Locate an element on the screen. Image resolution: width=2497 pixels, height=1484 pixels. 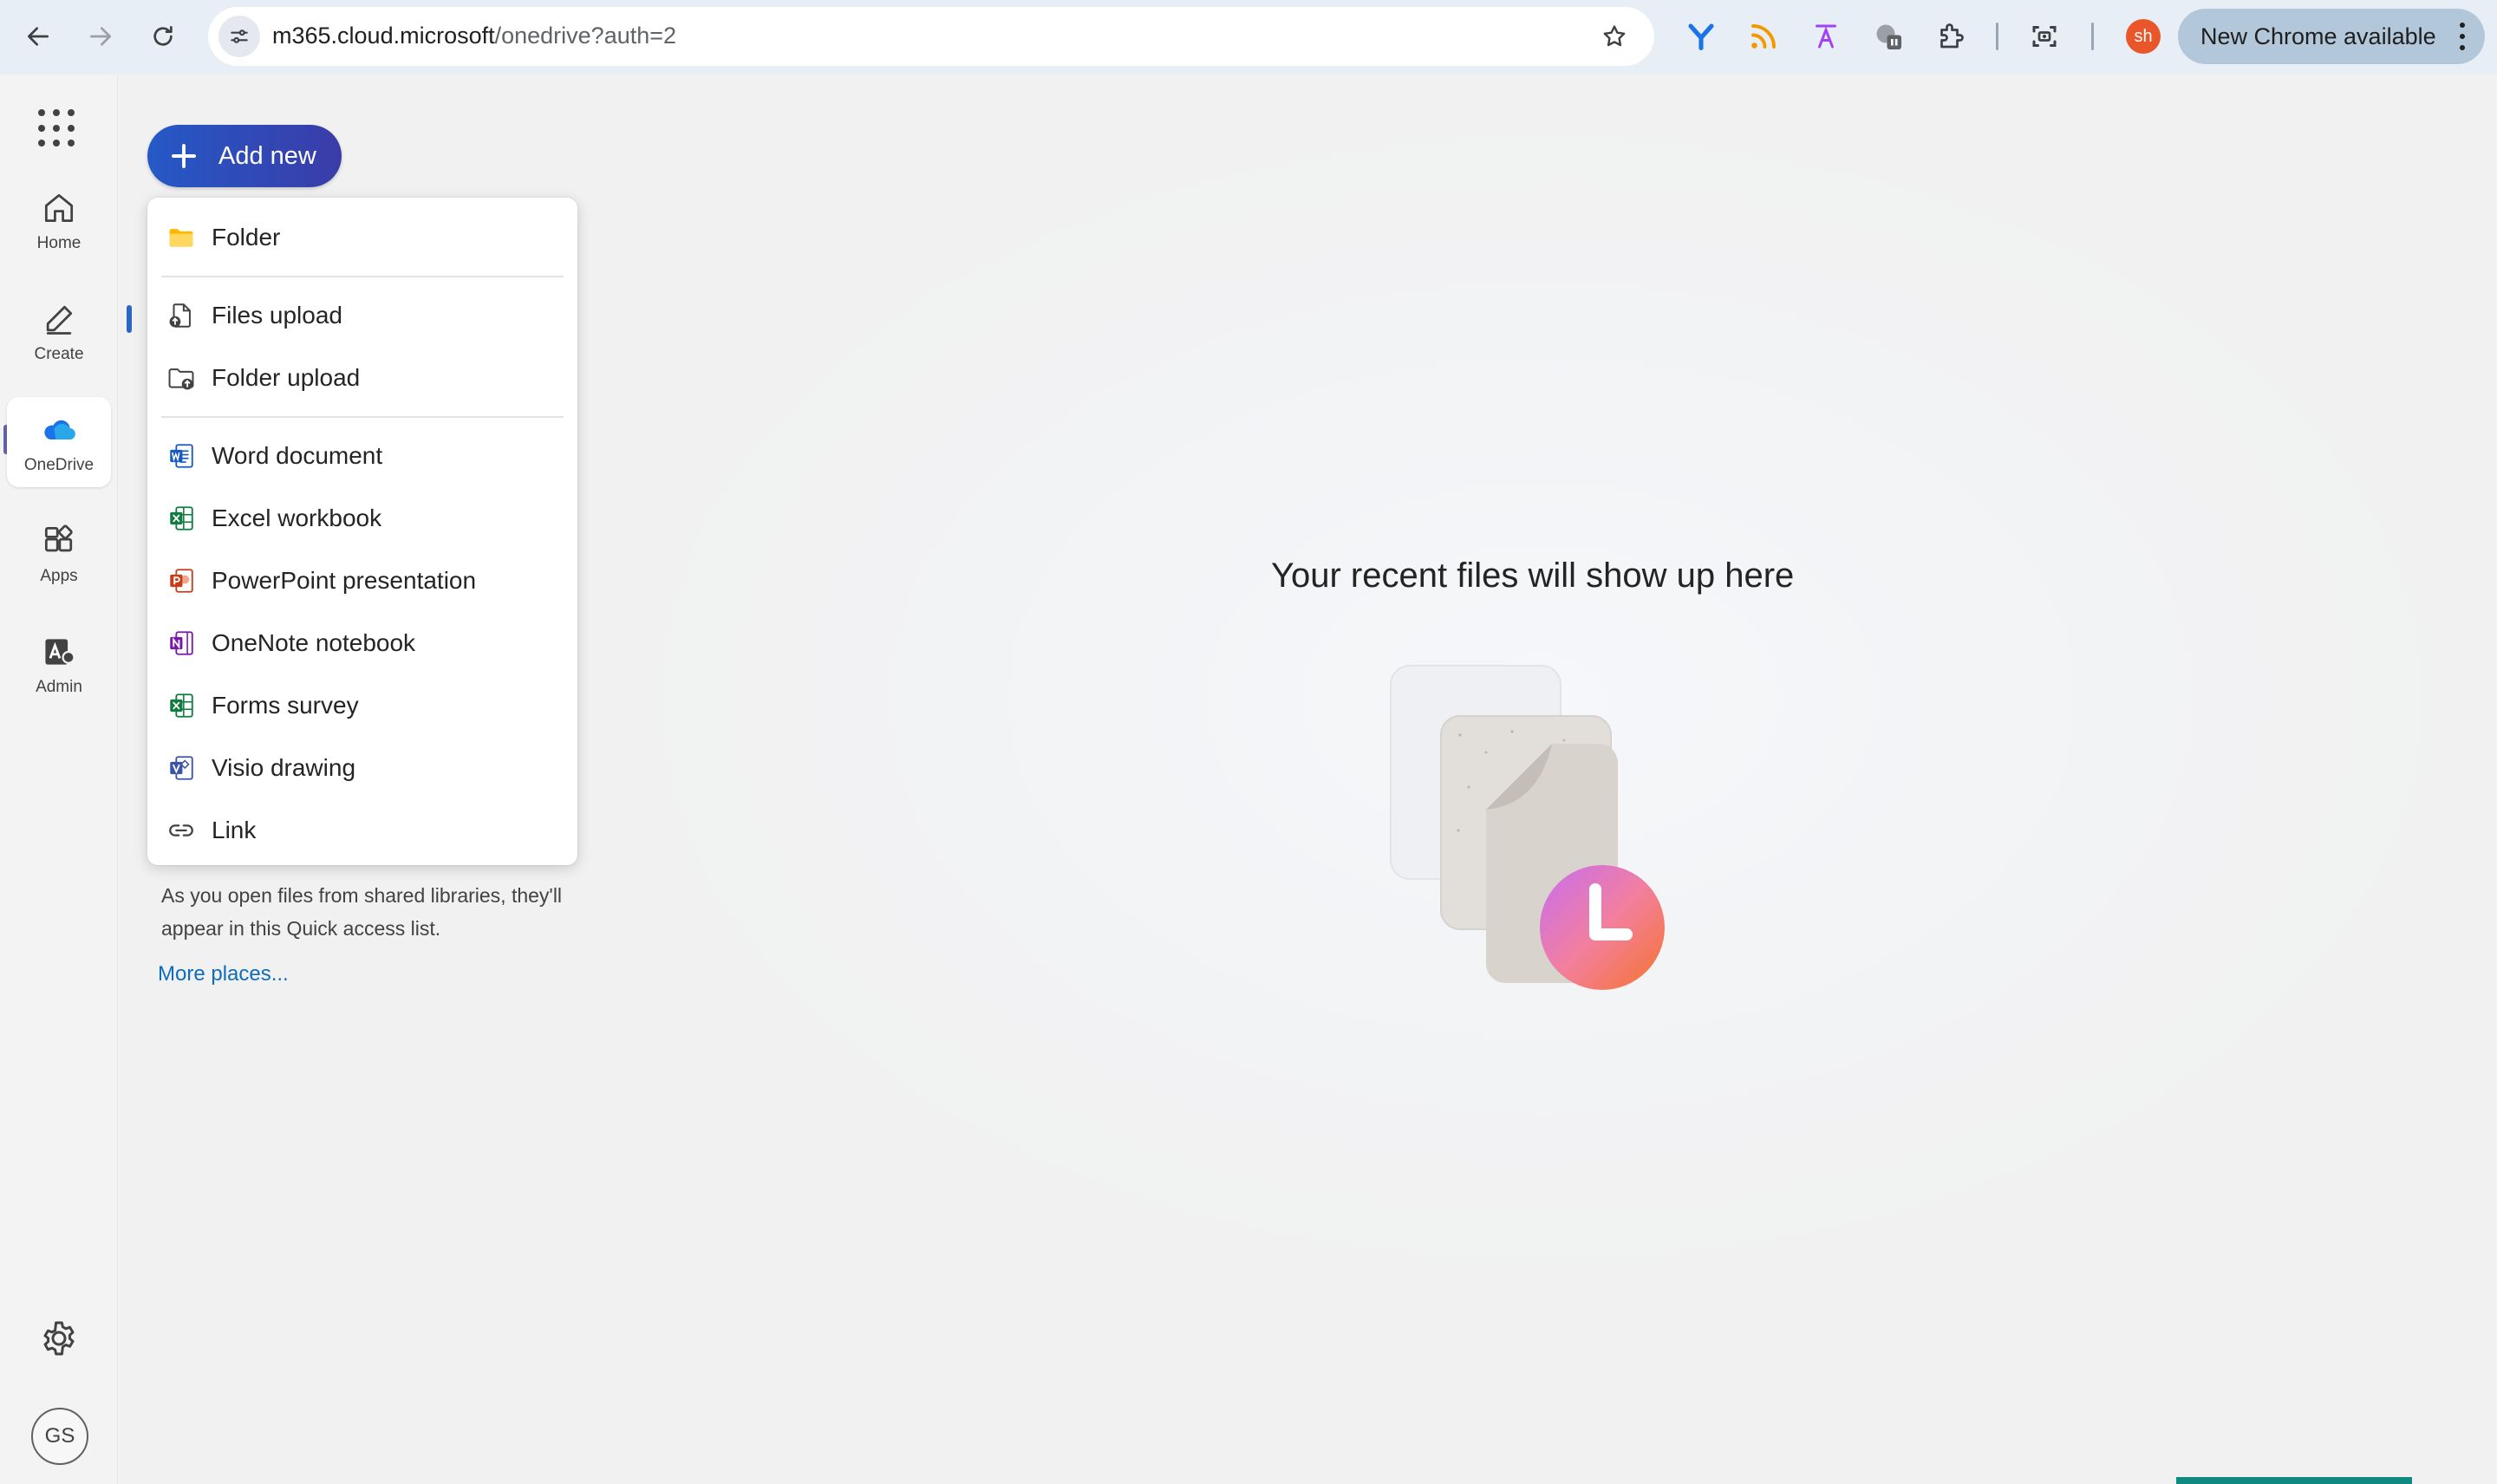
rail-item-label: Create is located at coordinates (59, 354).